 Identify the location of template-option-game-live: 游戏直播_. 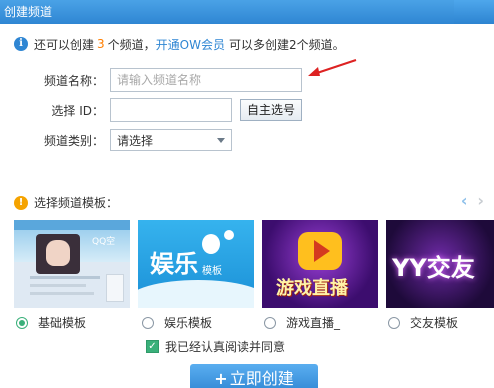
(302, 322).